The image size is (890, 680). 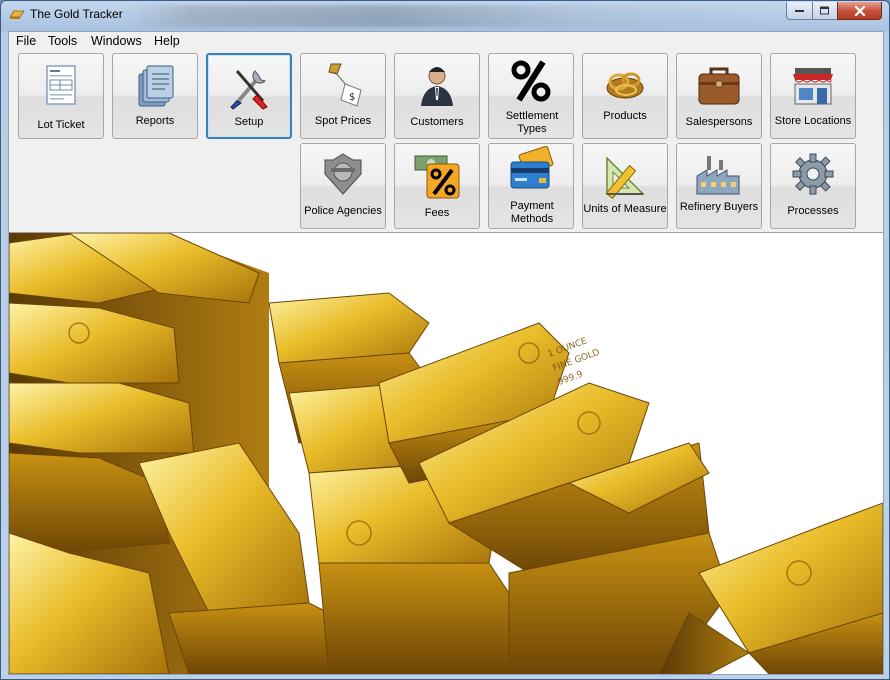 I want to click on products-label: Products, so click(x=625, y=116).